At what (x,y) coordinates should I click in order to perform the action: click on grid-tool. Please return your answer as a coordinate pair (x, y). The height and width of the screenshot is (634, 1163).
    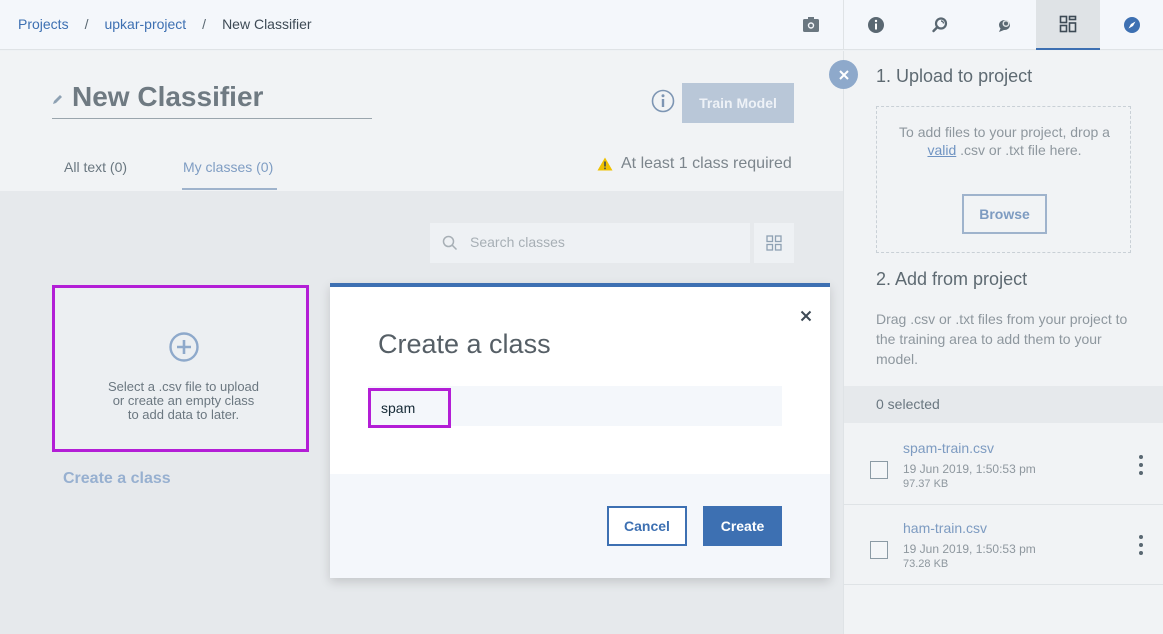
    Looking at the image, I should click on (1068, 25).